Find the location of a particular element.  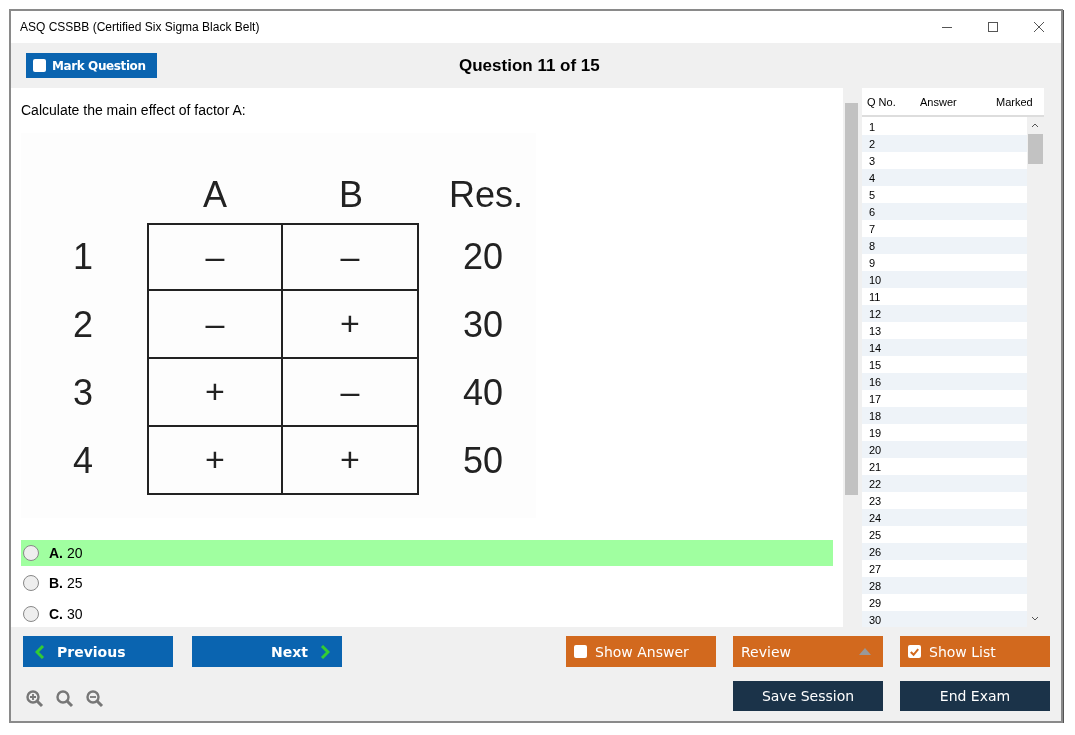

response-value: 50 is located at coordinates (483, 460).